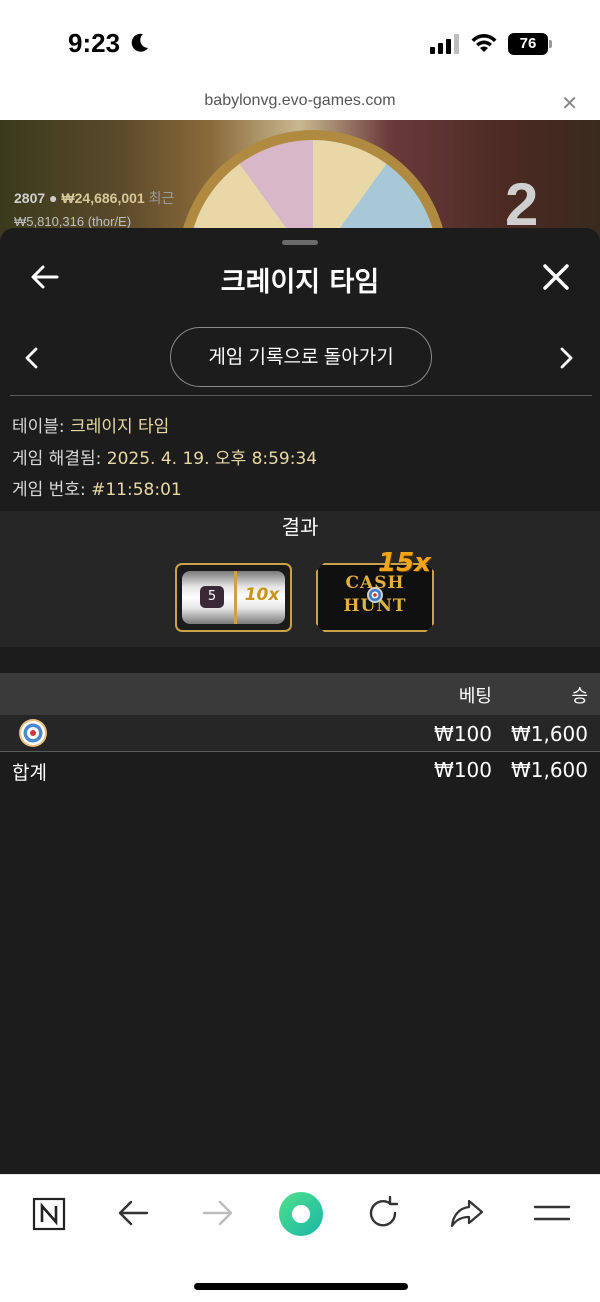 This screenshot has width=600, height=1302. What do you see at coordinates (49, 490) in the screenshot?
I see `info-game-number-label: 게임 번호:` at bounding box center [49, 490].